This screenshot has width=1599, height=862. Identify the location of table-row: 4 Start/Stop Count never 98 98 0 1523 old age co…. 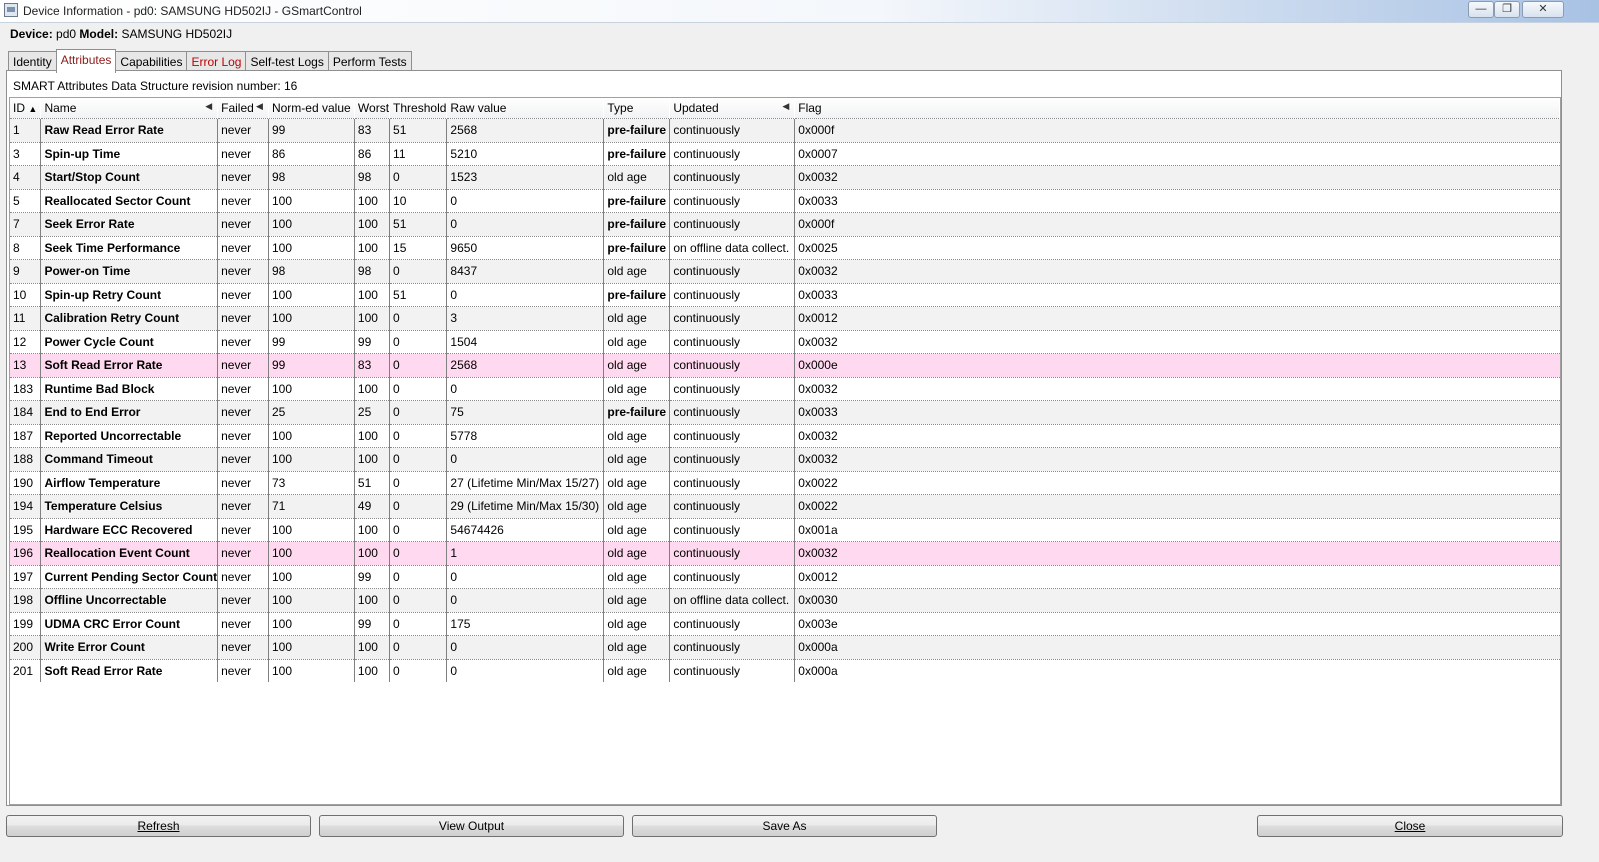
(785, 177).